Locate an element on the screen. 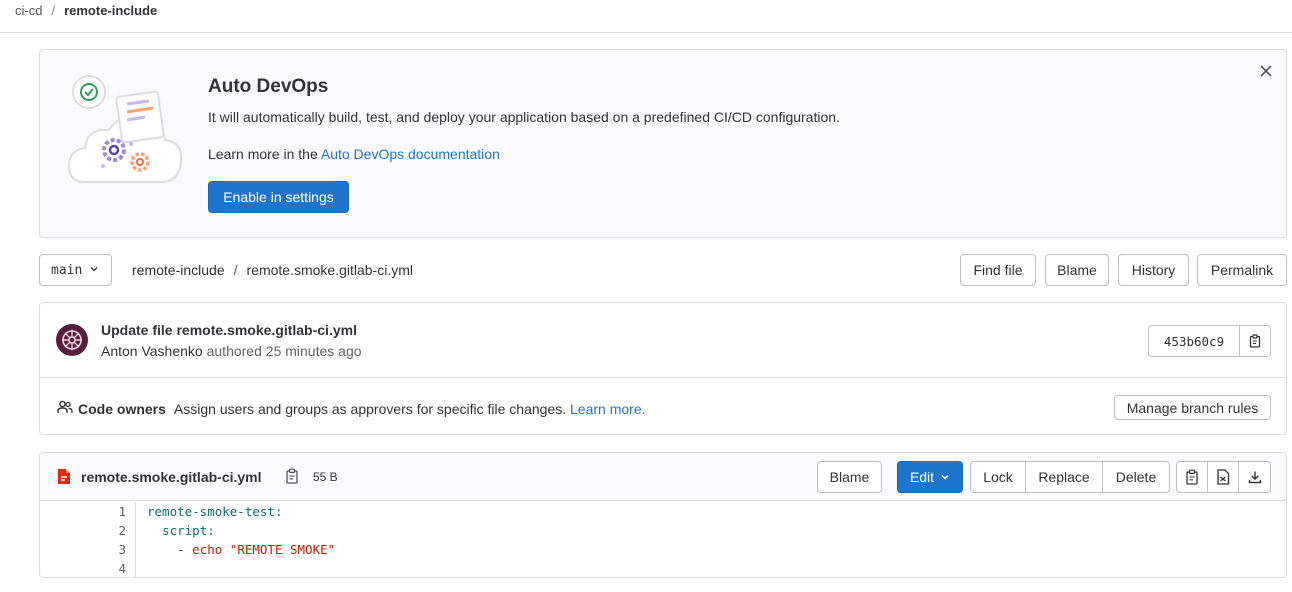  line-number-gutter: 1 2 3 4 is located at coordinates (88, 539).